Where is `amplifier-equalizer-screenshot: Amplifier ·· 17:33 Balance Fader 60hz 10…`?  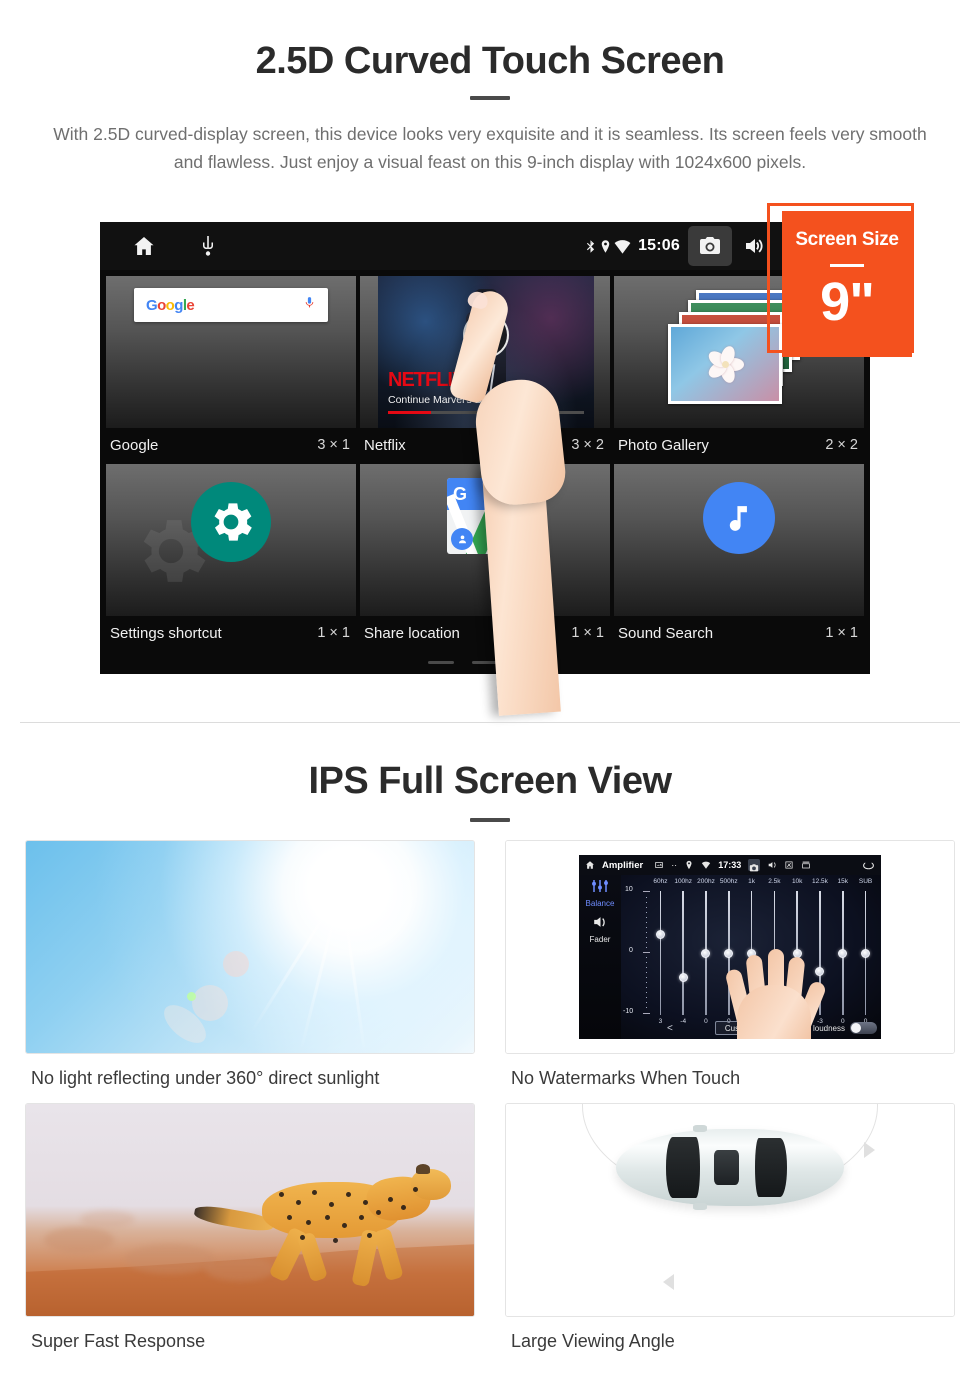 amplifier-equalizer-screenshot: Amplifier ·· 17:33 Balance Fader 60hz 10… is located at coordinates (730, 947).